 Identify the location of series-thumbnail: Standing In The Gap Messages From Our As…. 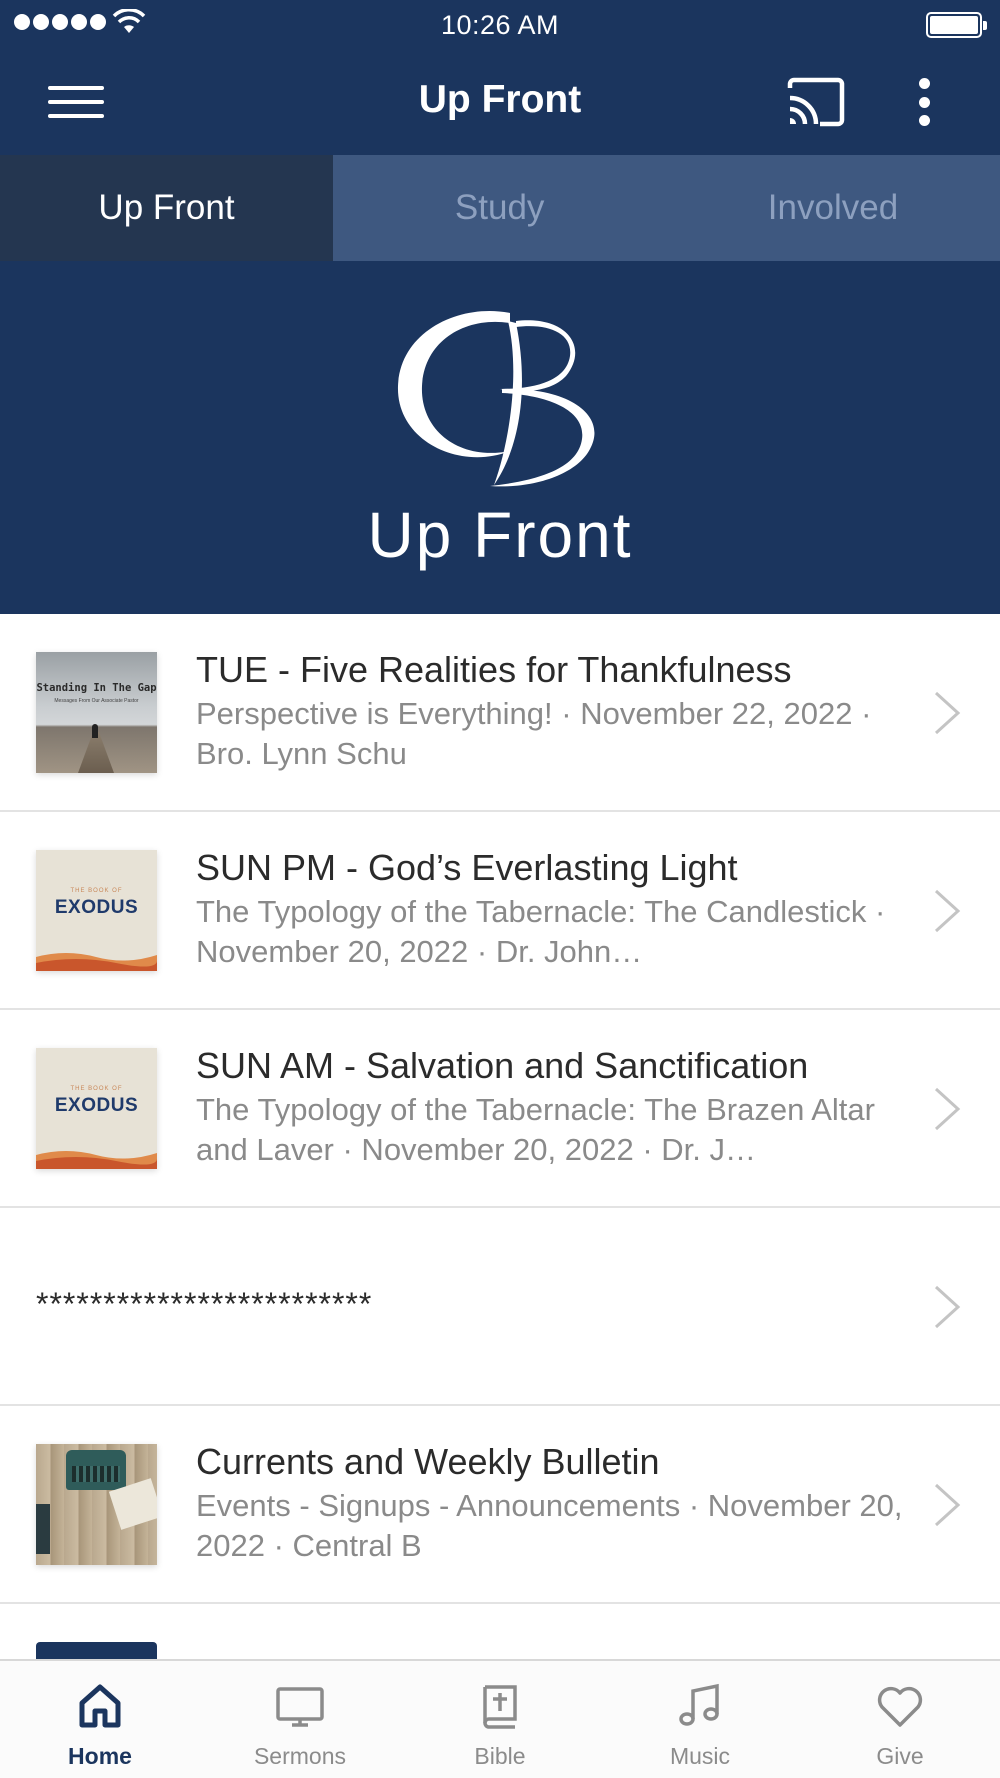
(96, 712).